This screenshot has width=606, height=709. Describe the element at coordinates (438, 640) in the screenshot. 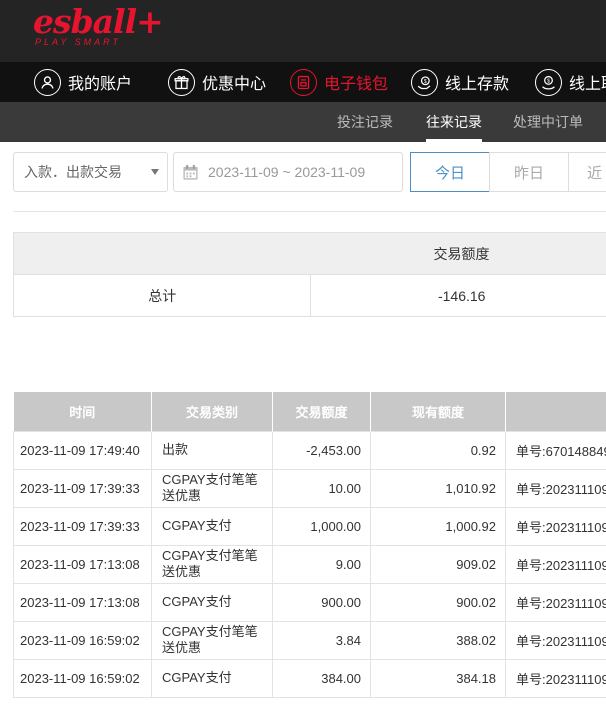

I see `cell-balance: 388.02` at that location.